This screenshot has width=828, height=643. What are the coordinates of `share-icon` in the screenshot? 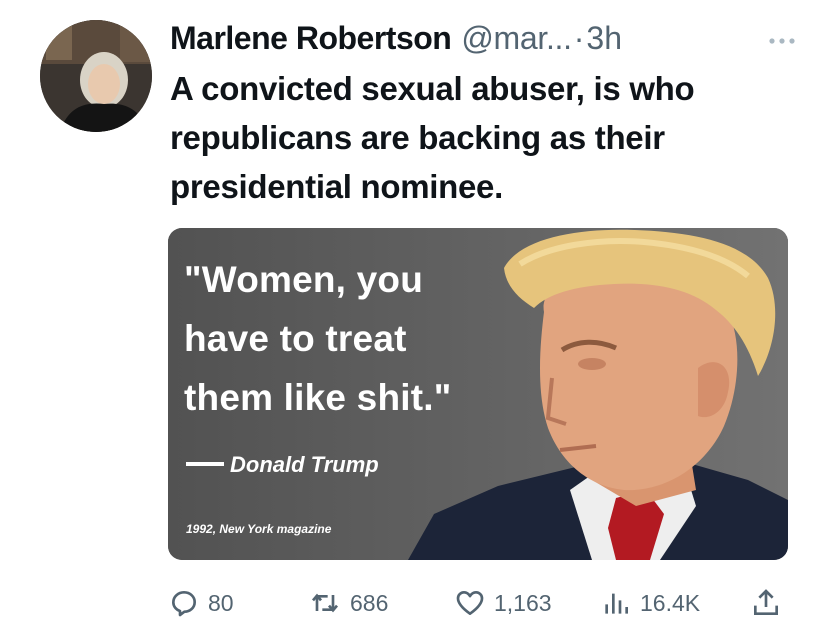 It's located at (766, 602).